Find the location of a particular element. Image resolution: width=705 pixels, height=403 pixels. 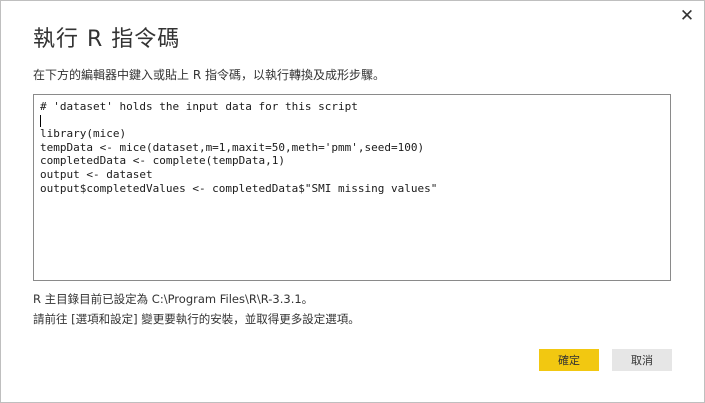

close-icon: ✕ is located at coordinates (687, 16).